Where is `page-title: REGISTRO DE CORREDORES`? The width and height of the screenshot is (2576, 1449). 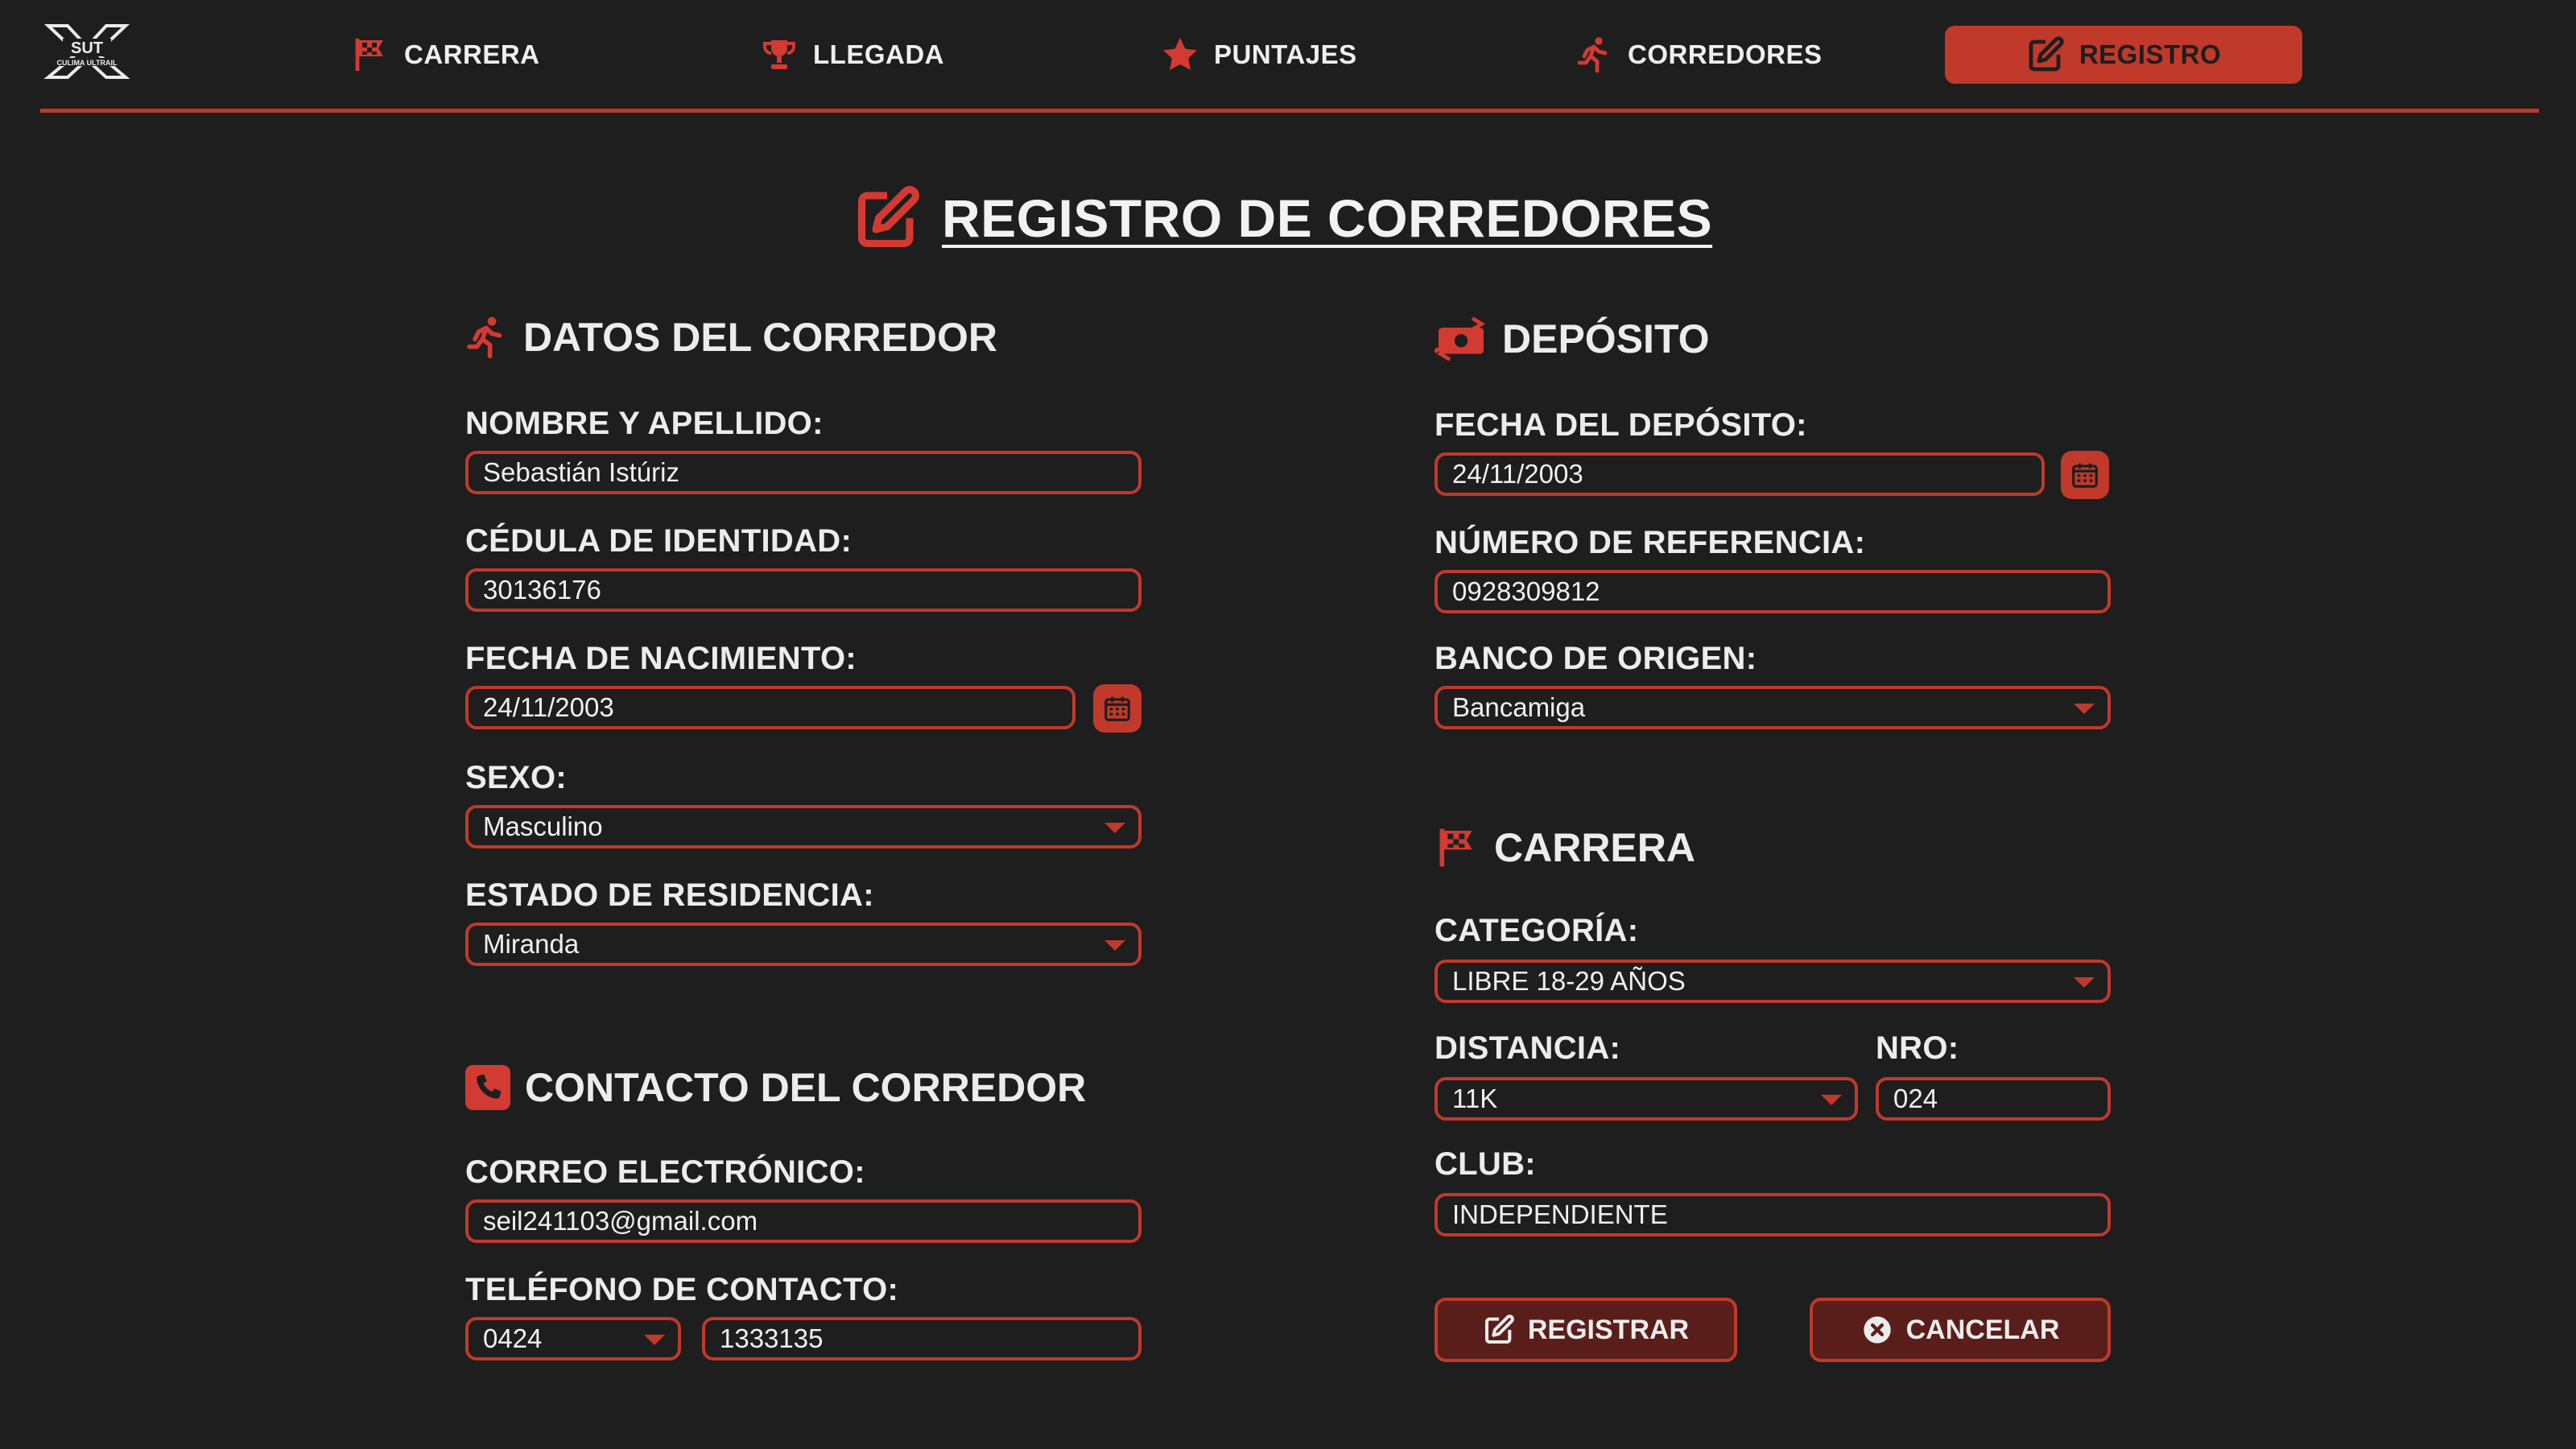
page-title: REGISTRO DE CORREDORES is located at coordinates (1282, 218).